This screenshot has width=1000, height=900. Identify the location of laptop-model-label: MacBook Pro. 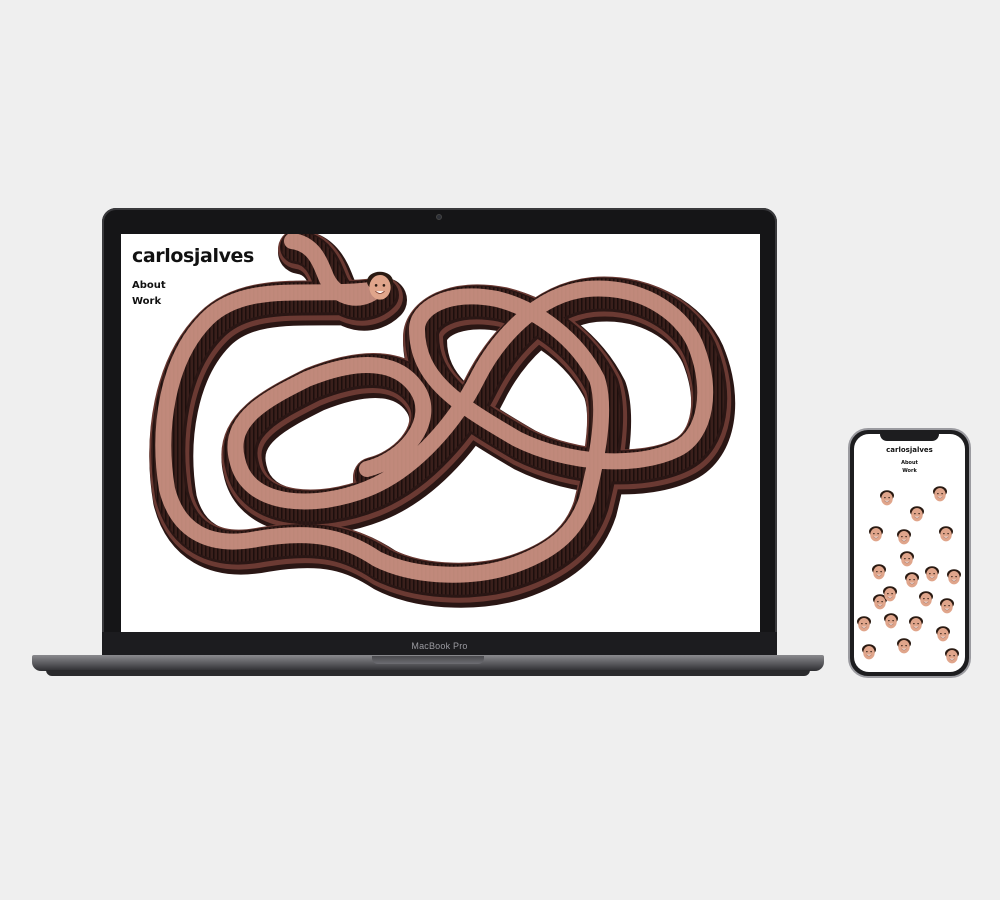
(439, 646).